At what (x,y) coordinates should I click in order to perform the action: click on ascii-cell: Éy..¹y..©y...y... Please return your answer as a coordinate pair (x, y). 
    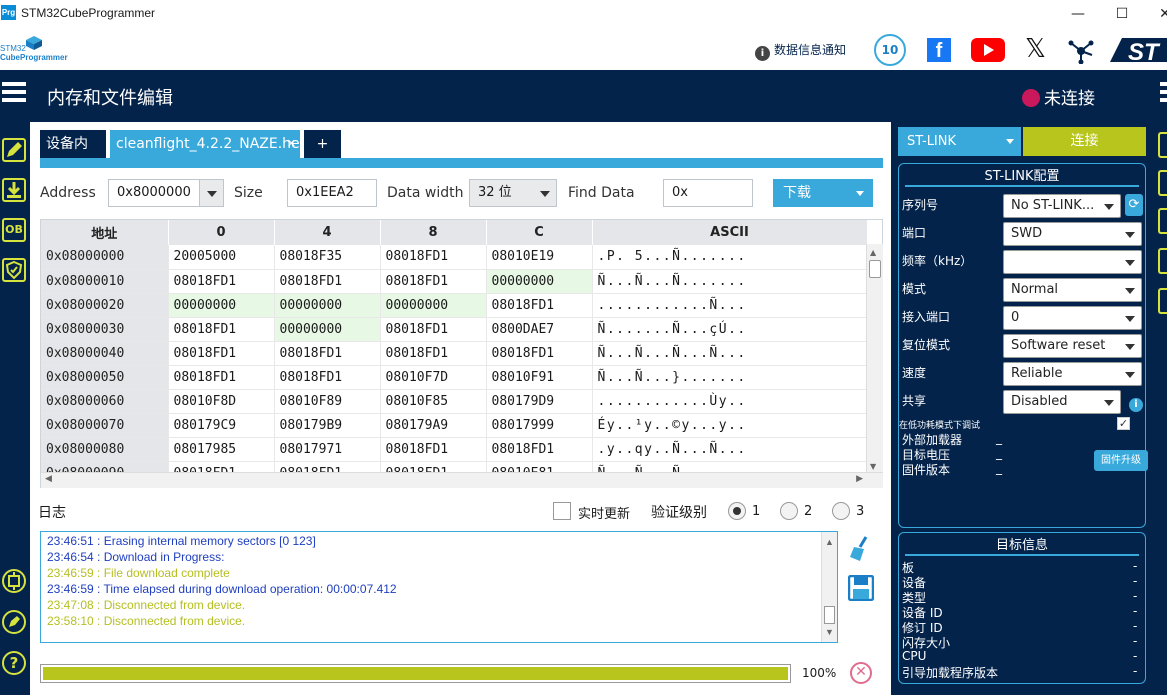
    Looking at the image, I should click on (730, 425).